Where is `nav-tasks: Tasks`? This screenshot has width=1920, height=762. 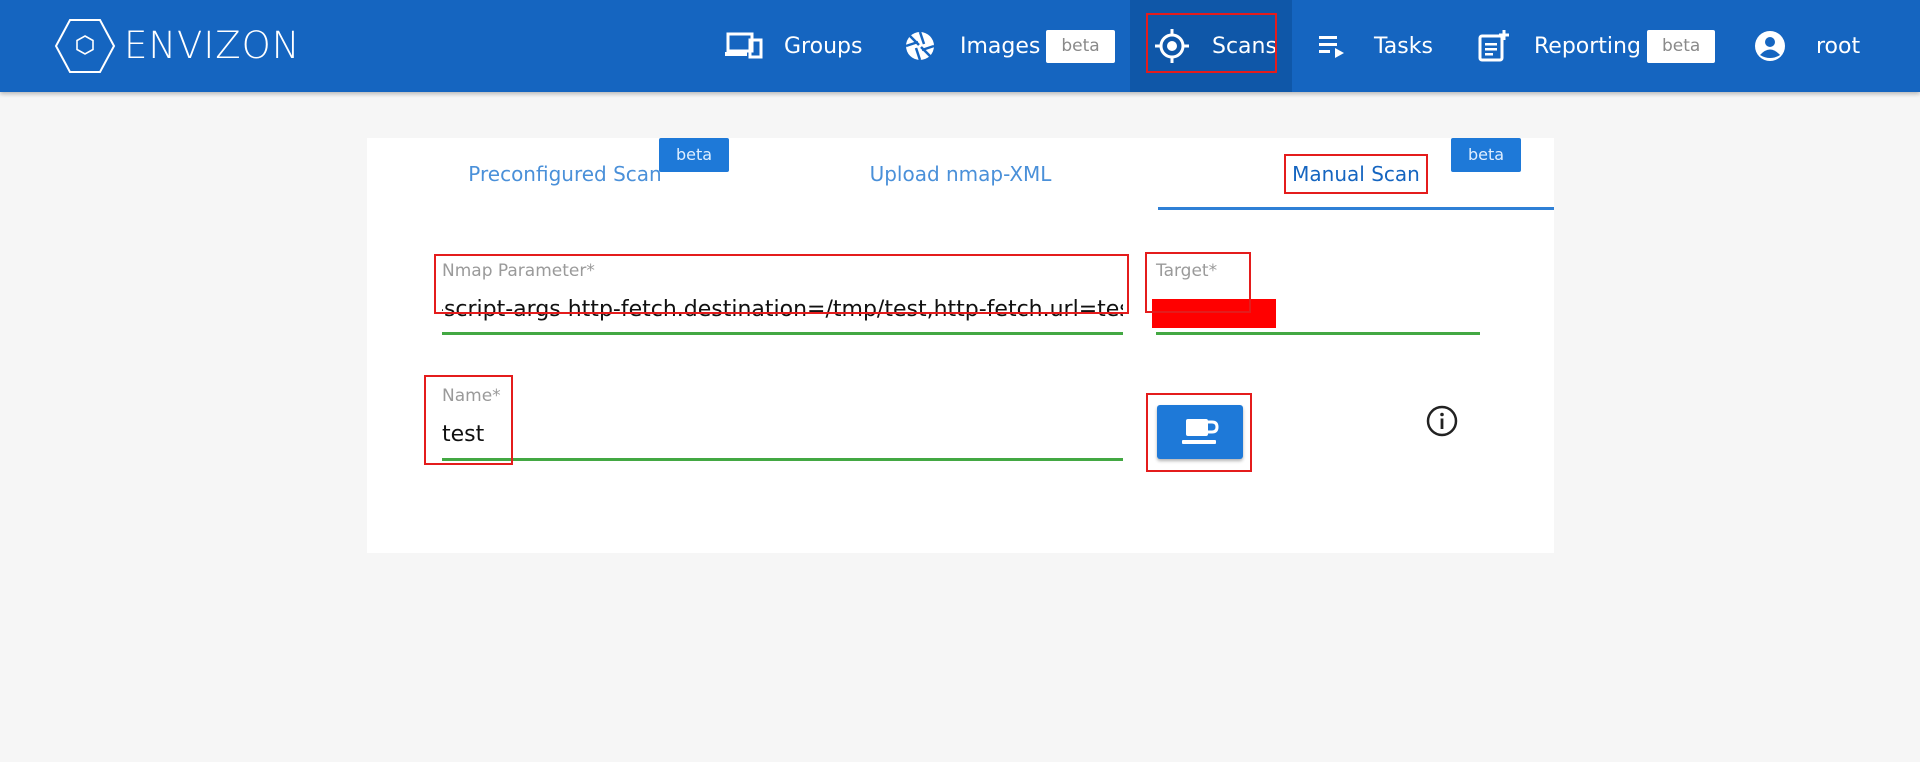
nav-tasks: Tasks is located at coordinates (1375, 46).